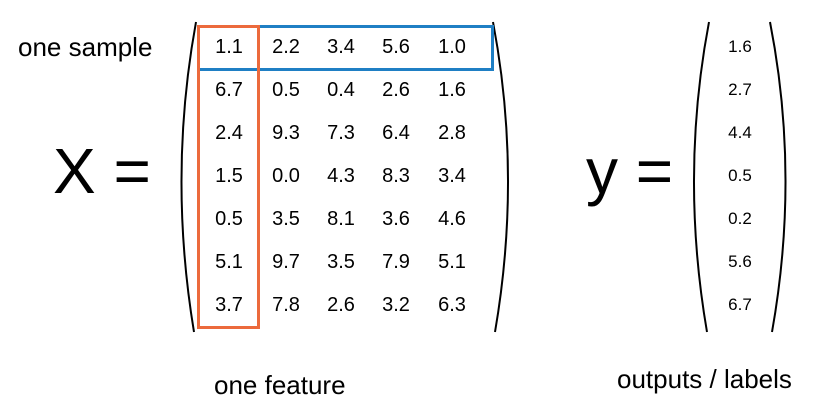 The width and height of the screenshot is (836, 405). I want to click on x-matrix-cell: 0.0, so click(286, 176).